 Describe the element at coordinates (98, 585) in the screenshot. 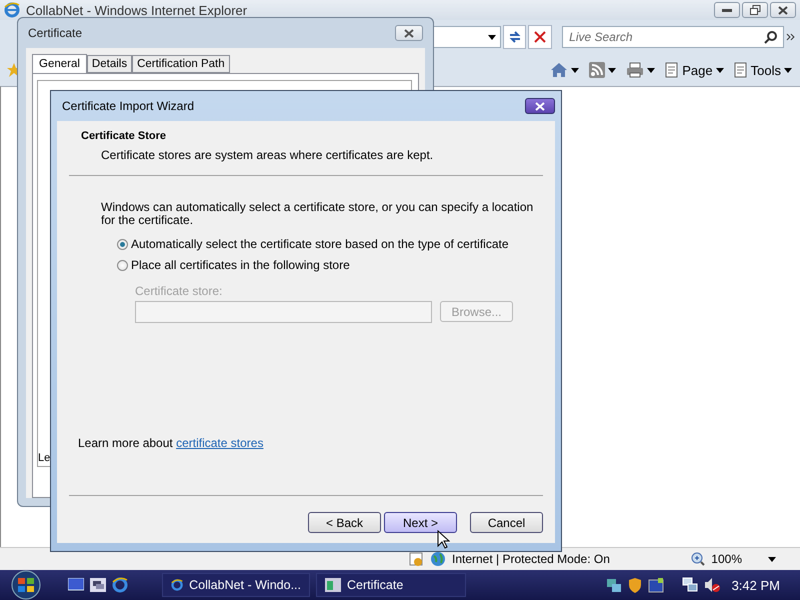

I see `windows-icon` at that location.